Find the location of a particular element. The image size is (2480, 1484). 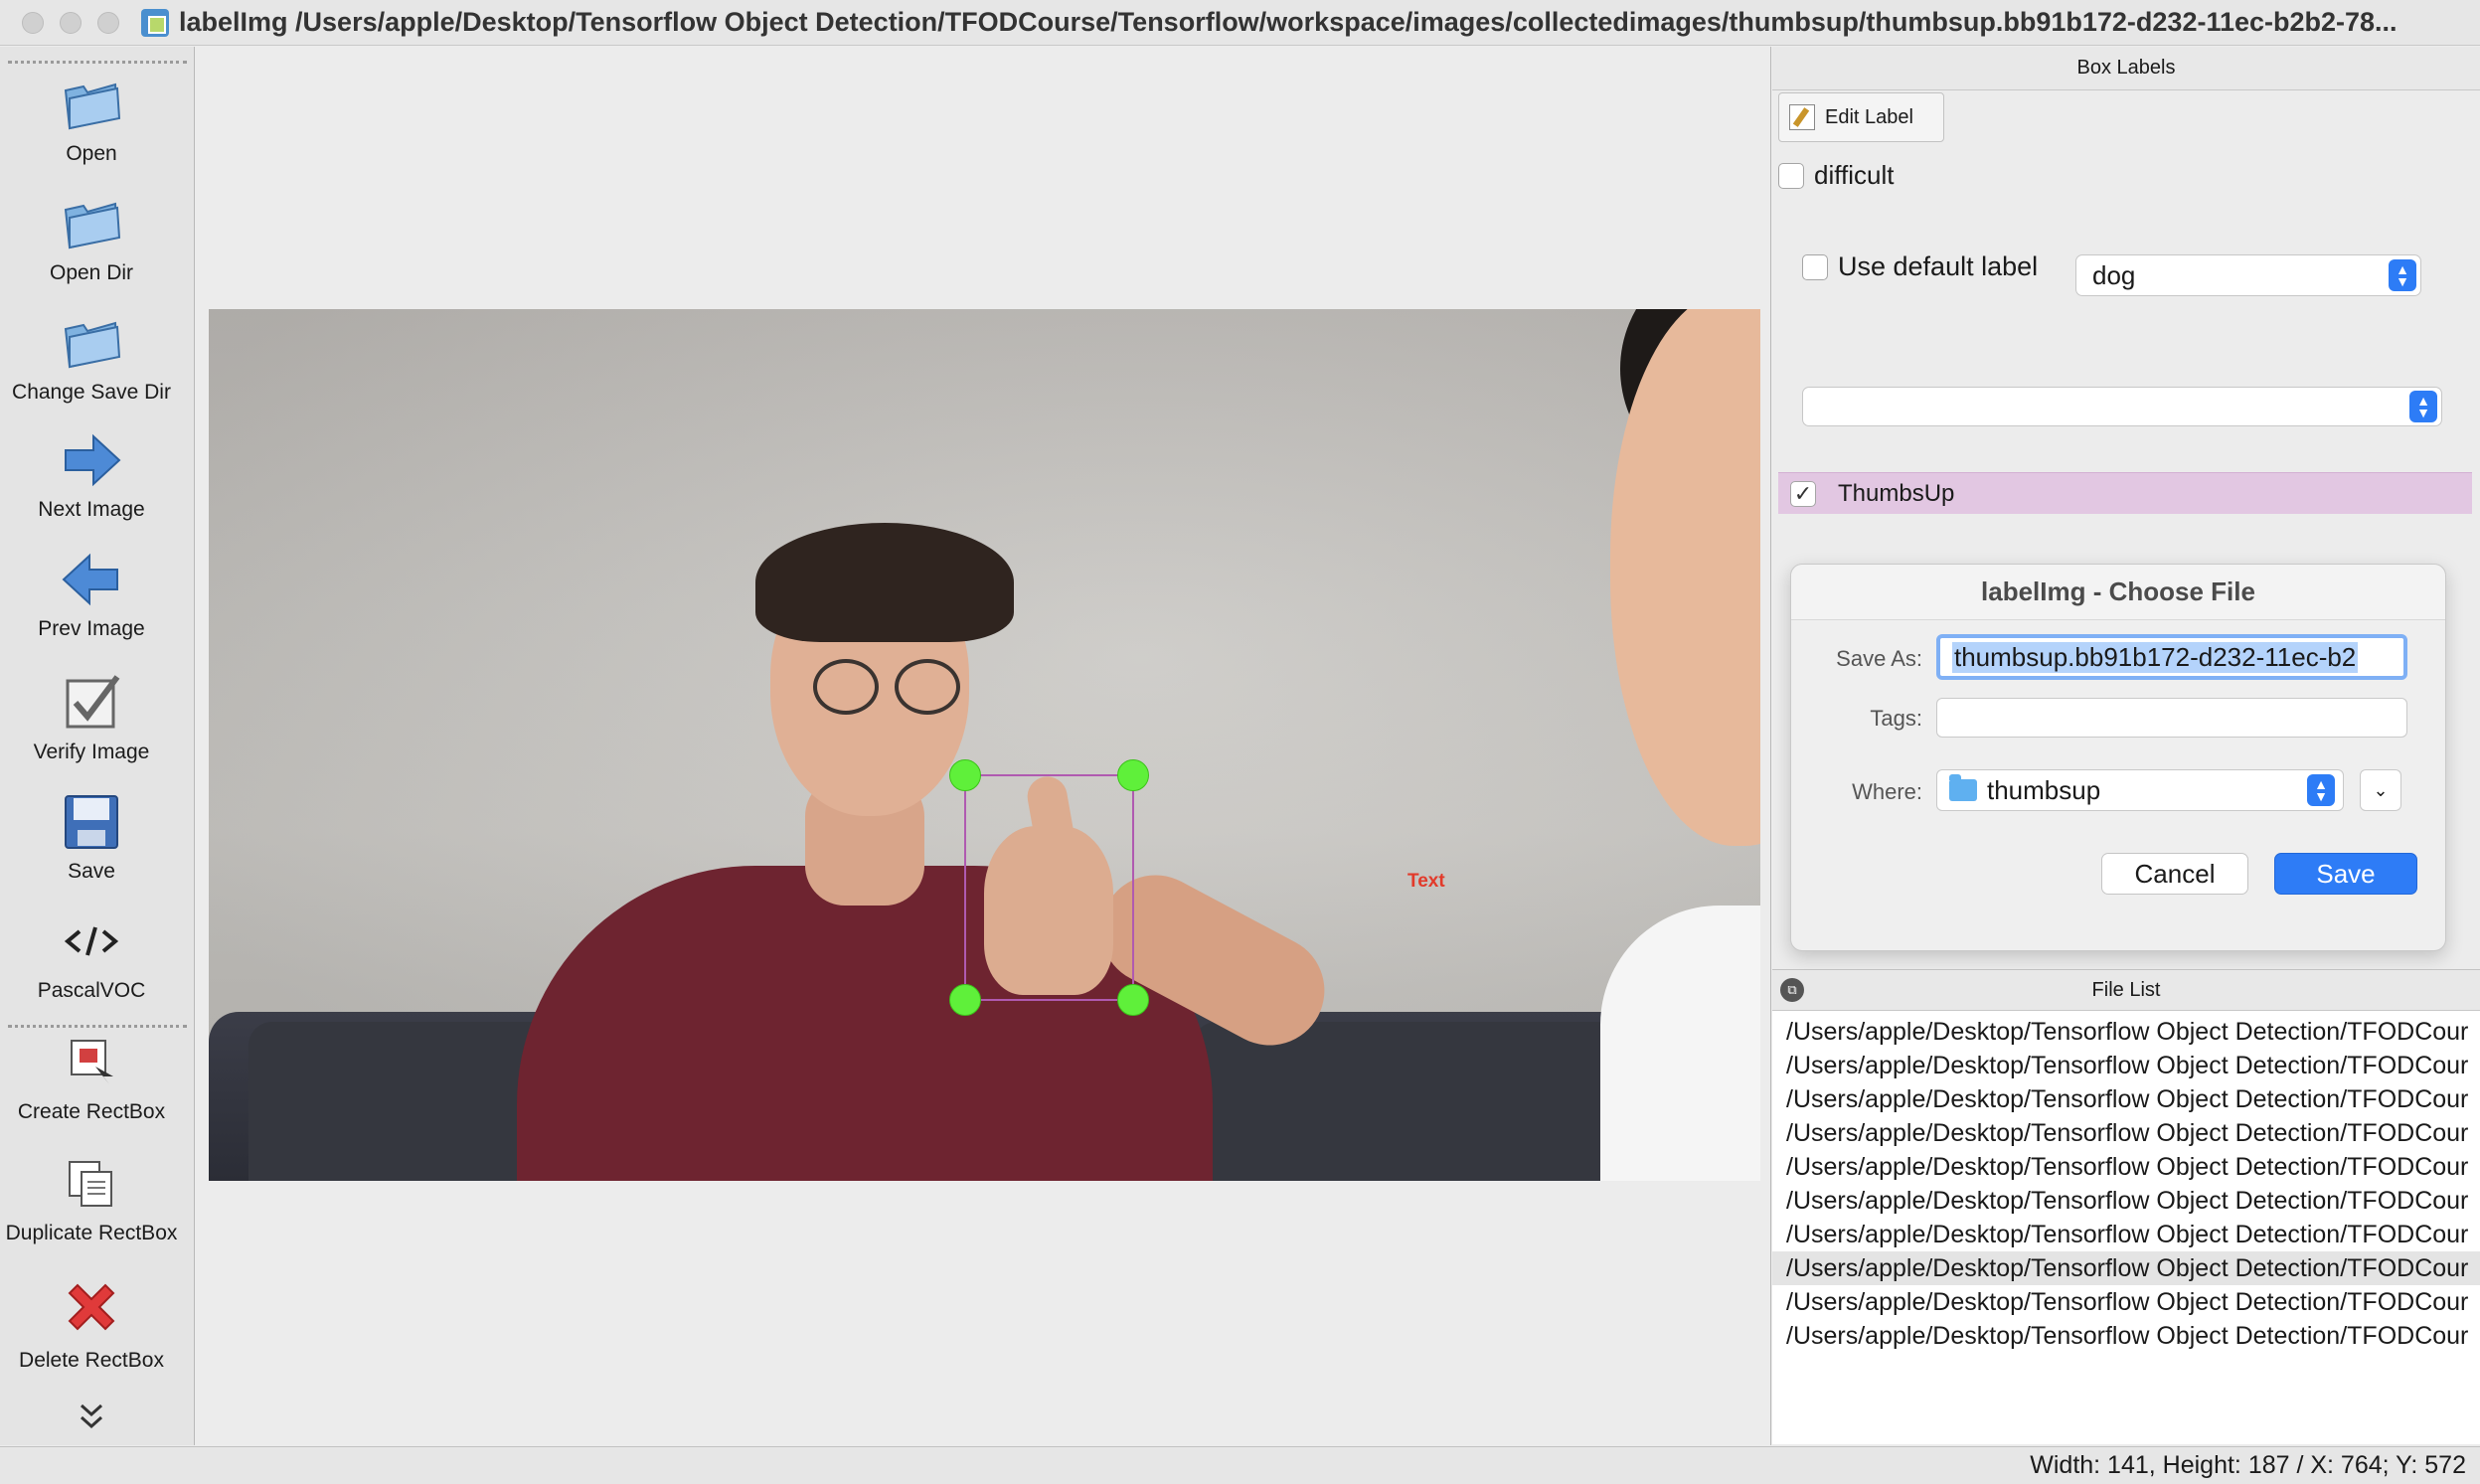

toolbar-separator is located at coordinates (97, 1026).